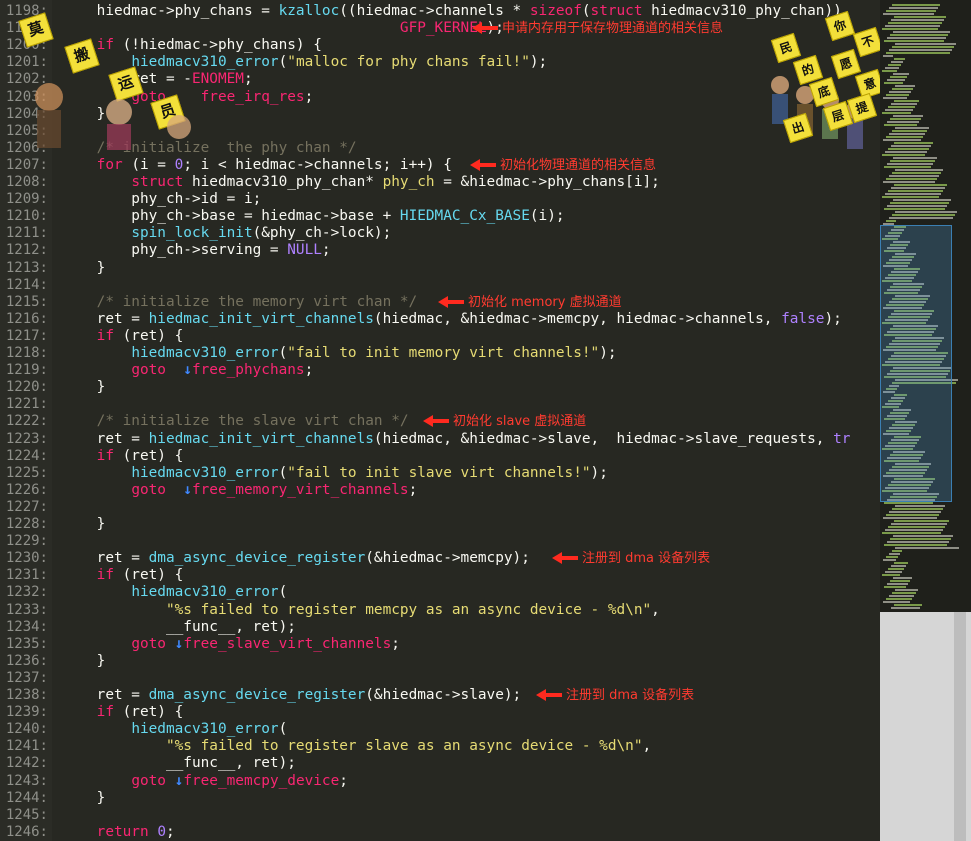 The height and width of the screenshot is (841, 971). I want to click on code-line: 1221:, so click(440, 404).